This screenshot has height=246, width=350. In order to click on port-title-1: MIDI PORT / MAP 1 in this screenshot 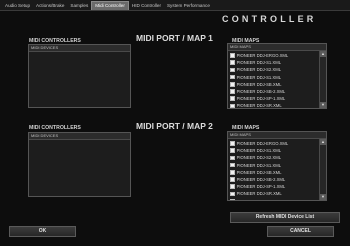, I will do `click(174, 38)`.